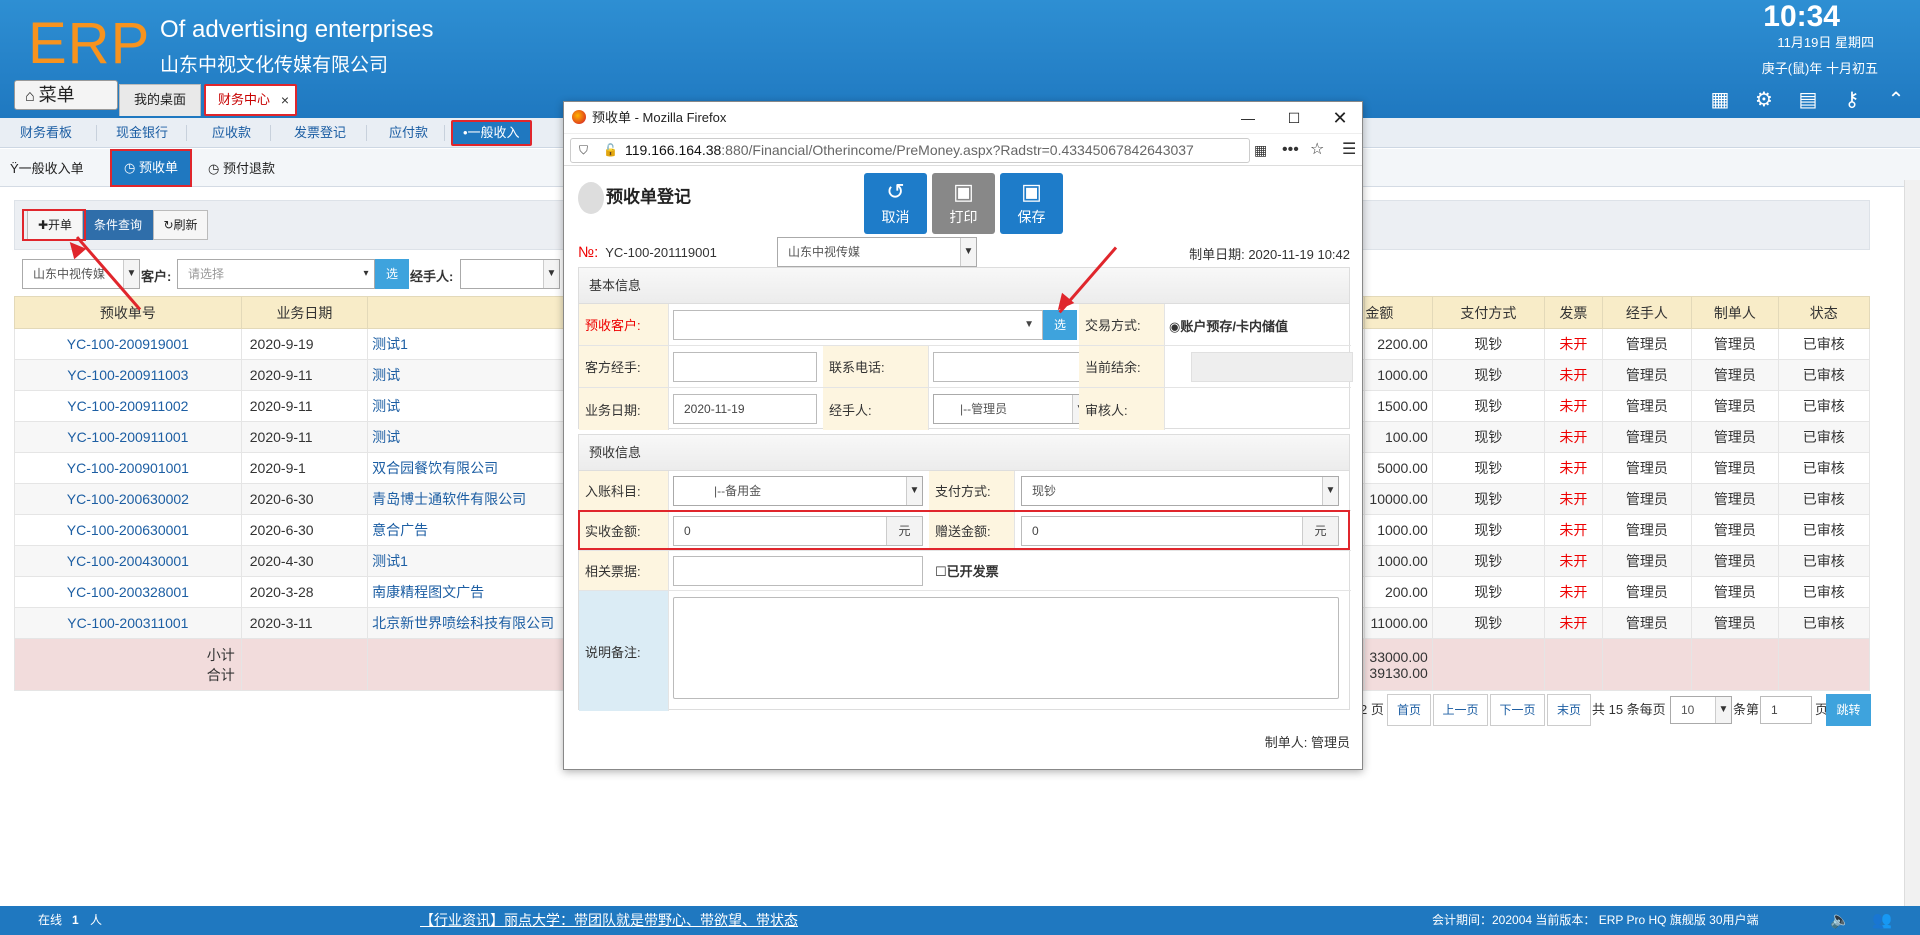 Image resolution: width=1920 pixels, height=935 pixels. I want to click on cell-no: YC-100-200311001, so click(128, 623).